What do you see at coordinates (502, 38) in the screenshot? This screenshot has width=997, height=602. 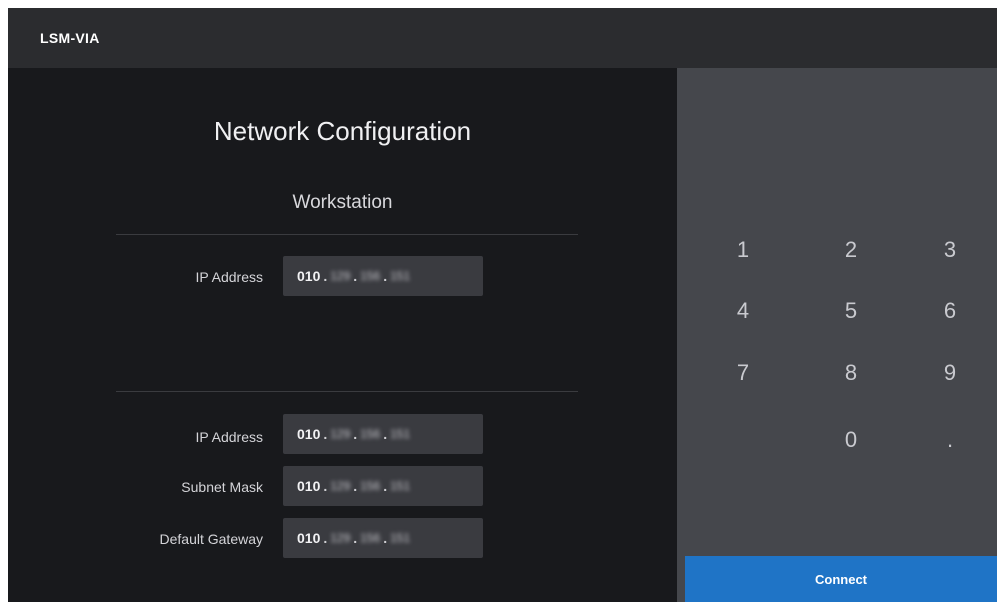 I see `title-bar: LSM-VIA` at bounding box center [502, 38].